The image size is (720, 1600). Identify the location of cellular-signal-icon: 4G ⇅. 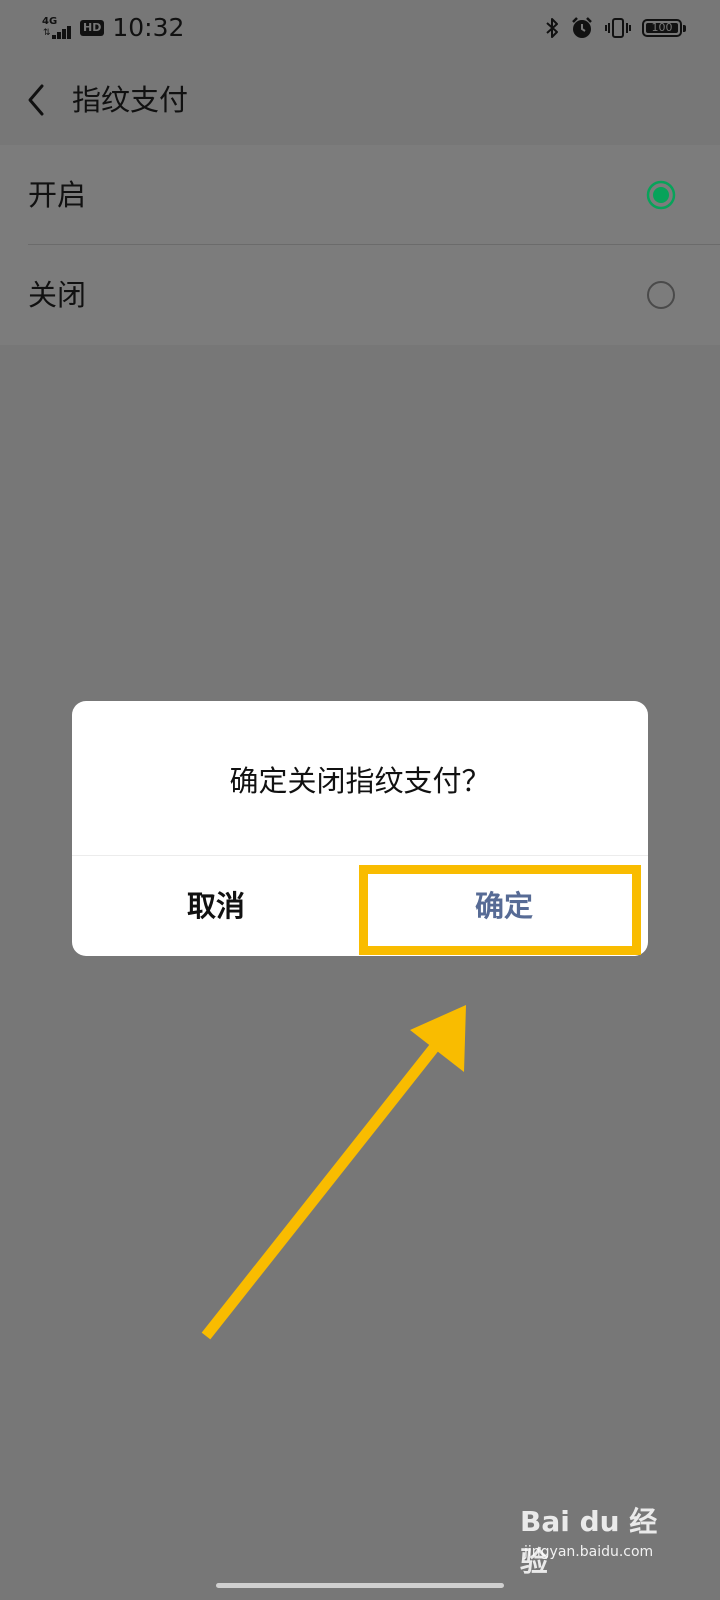
(56, 28).